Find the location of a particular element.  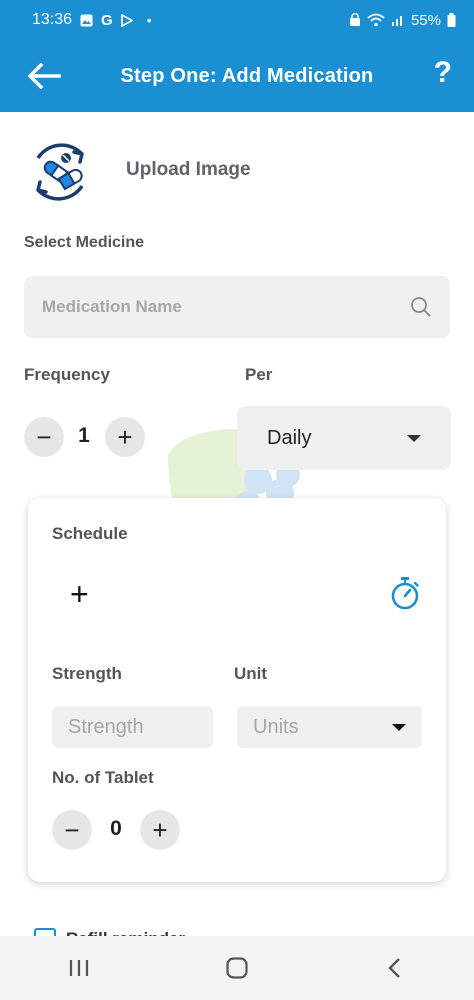

battery-icon is located at coordinates (451, 20).